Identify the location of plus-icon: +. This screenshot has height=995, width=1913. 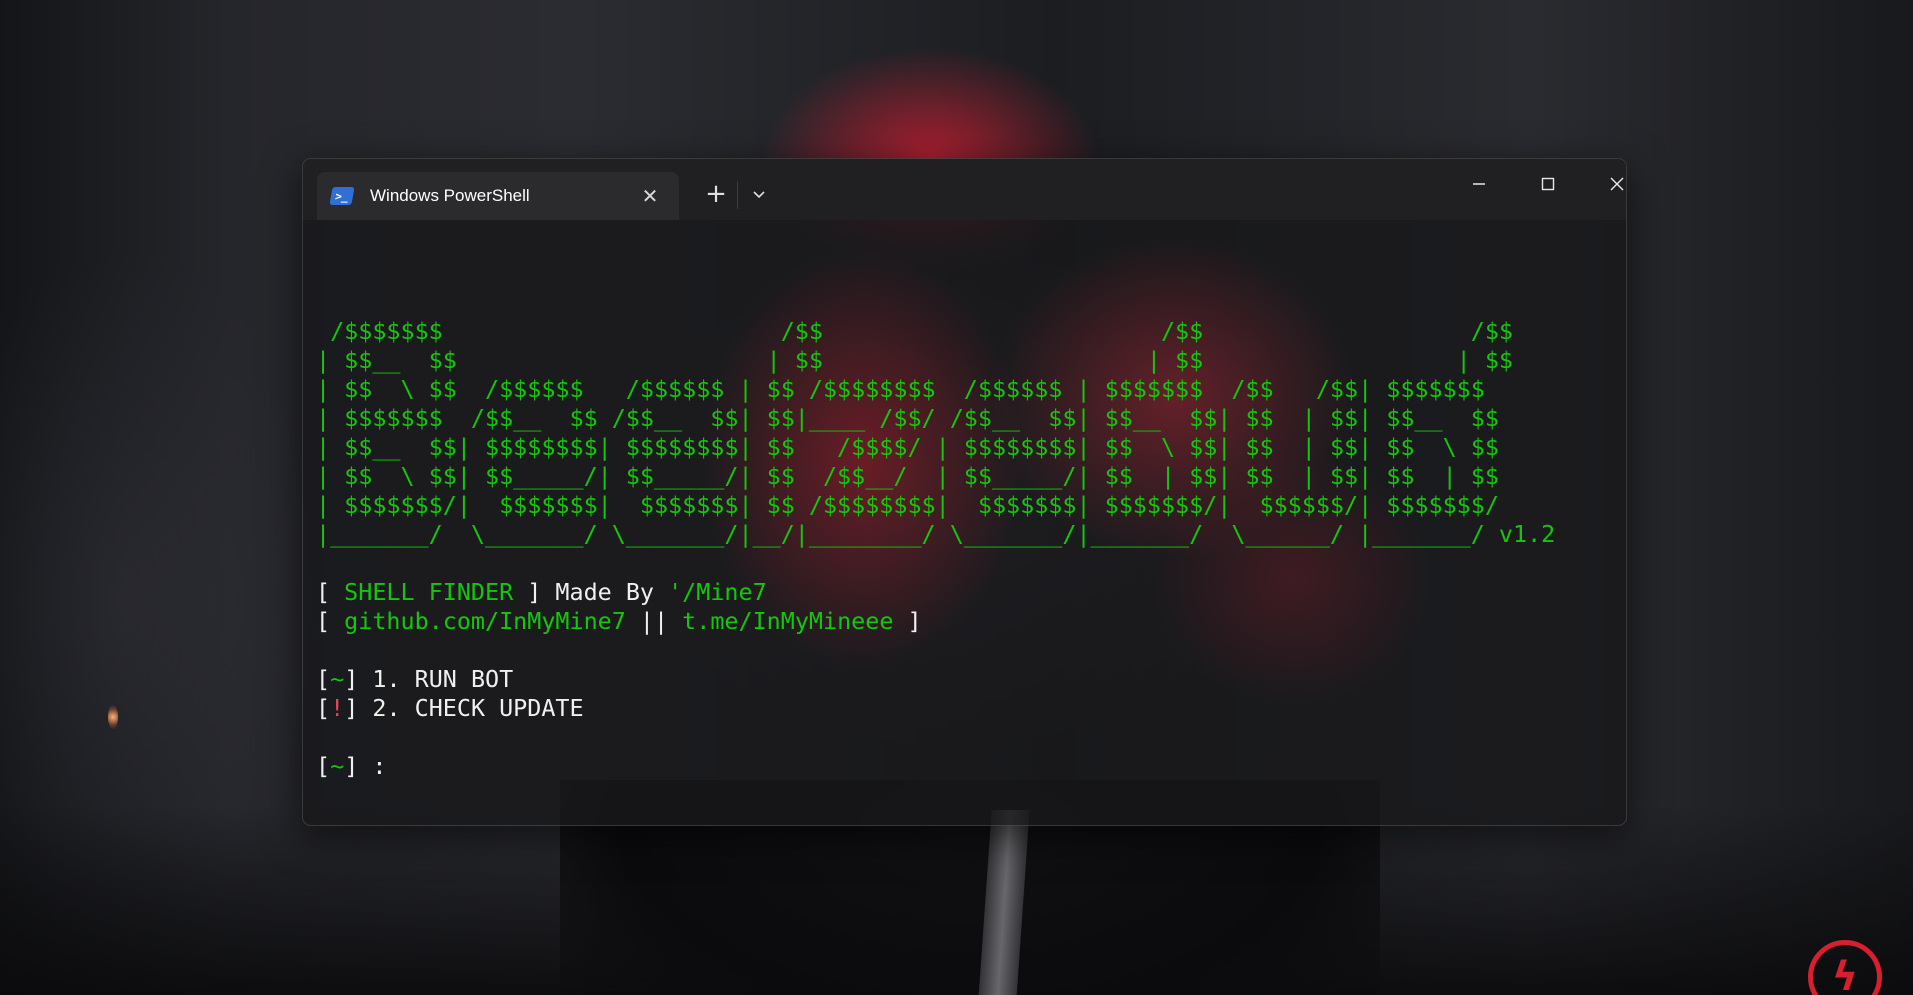
(716, 194).